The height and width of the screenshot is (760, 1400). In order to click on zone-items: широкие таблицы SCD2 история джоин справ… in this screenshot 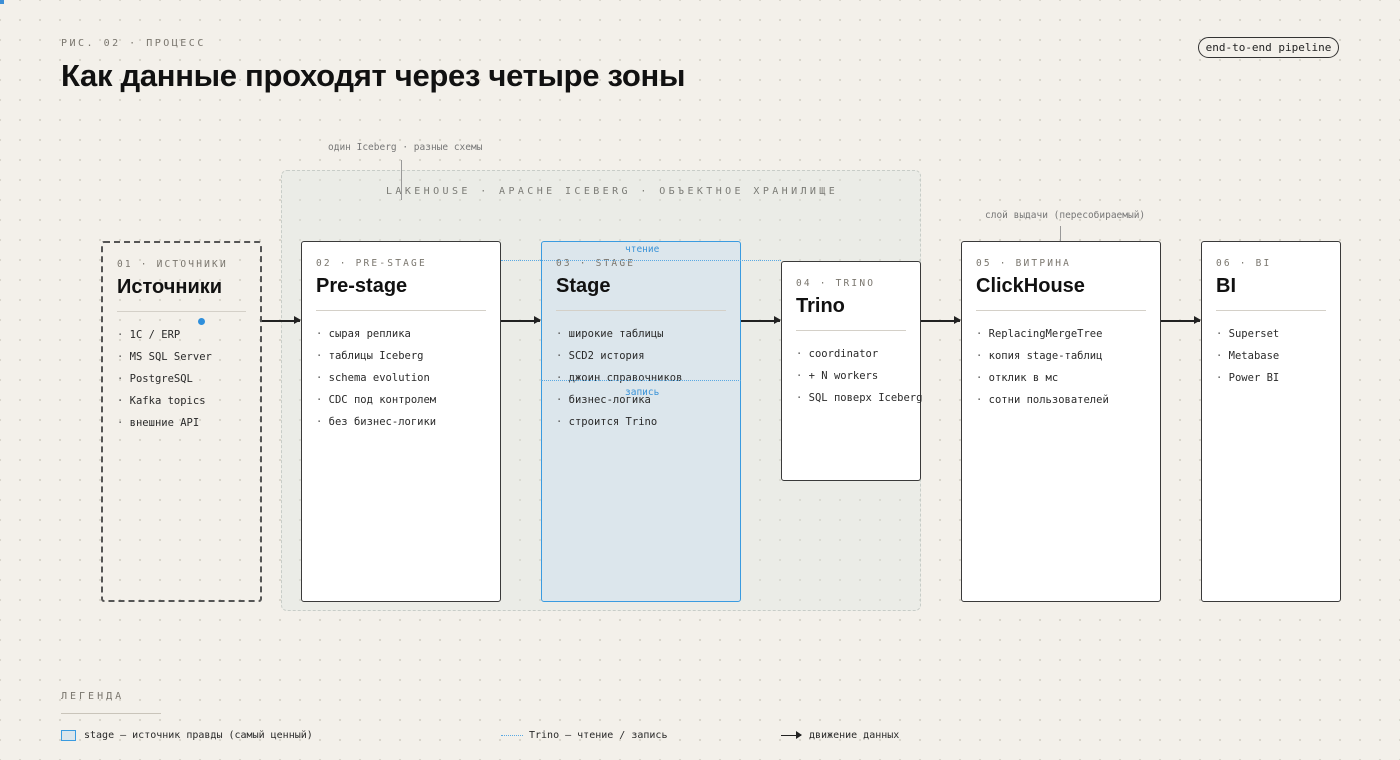, I will do `click(641, 378)`.